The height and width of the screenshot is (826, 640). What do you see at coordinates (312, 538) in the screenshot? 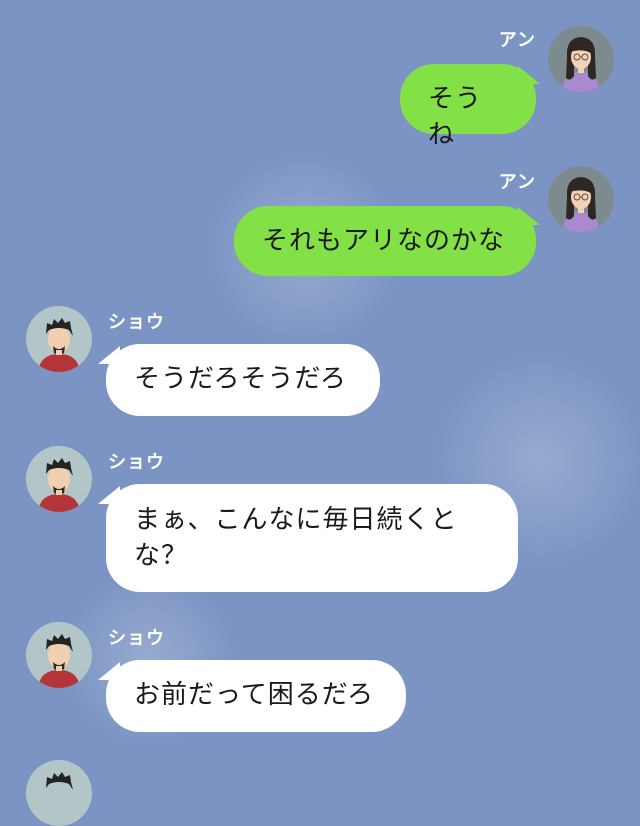
I see `message-bubble: まぁ、こんなに毎日続くとな？` at bounding box center [312, 538].